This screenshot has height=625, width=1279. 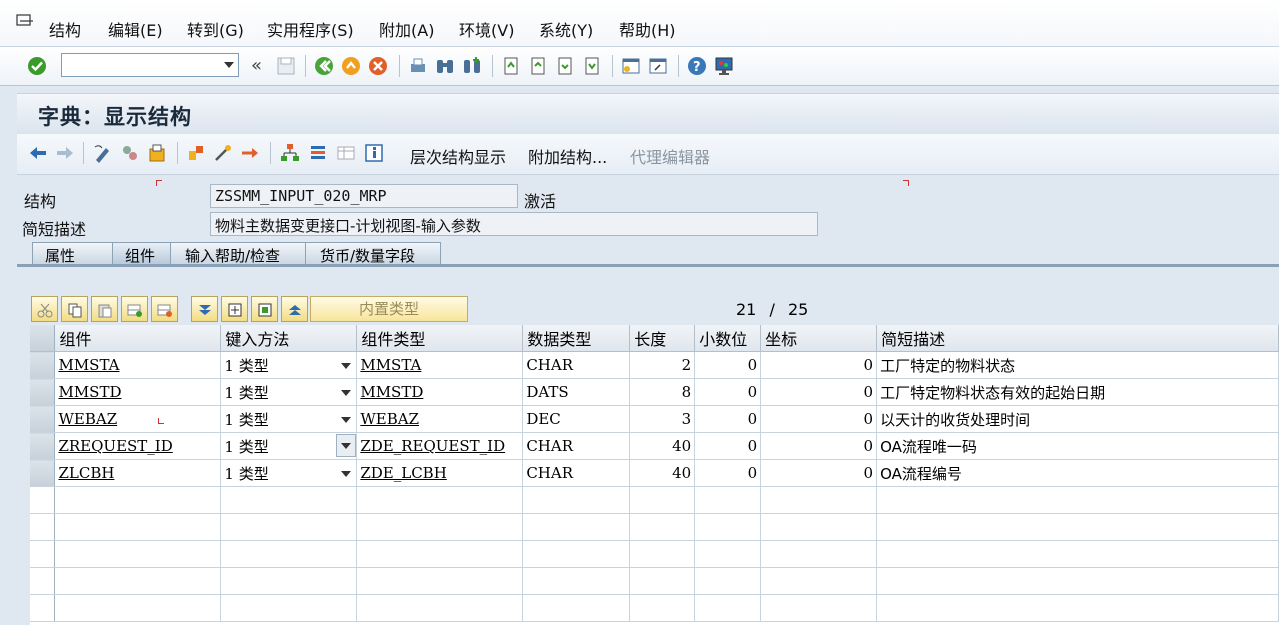 I want to click on length-cell: 8, so click(x=662, y=392).